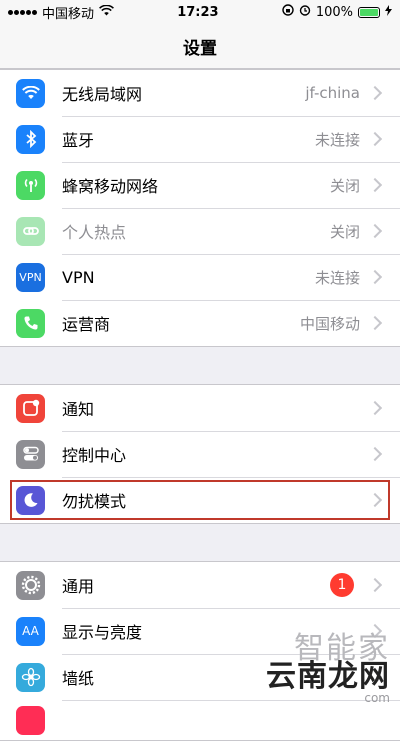 The image size is (400, 741). I want to click on vpn-icon: VPN, so click(30, 277).